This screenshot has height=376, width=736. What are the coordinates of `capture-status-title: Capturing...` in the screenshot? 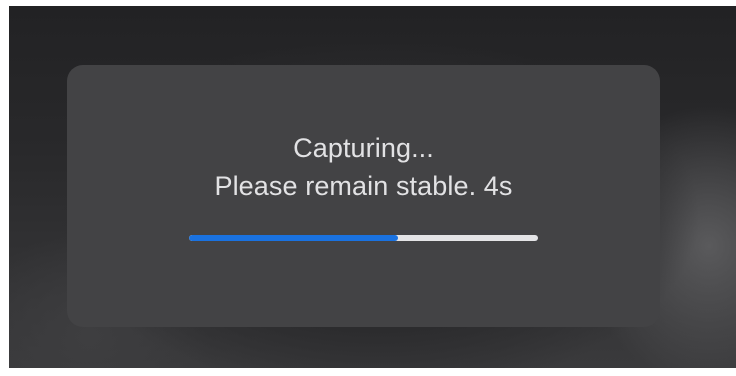 It's located at (363, 148).